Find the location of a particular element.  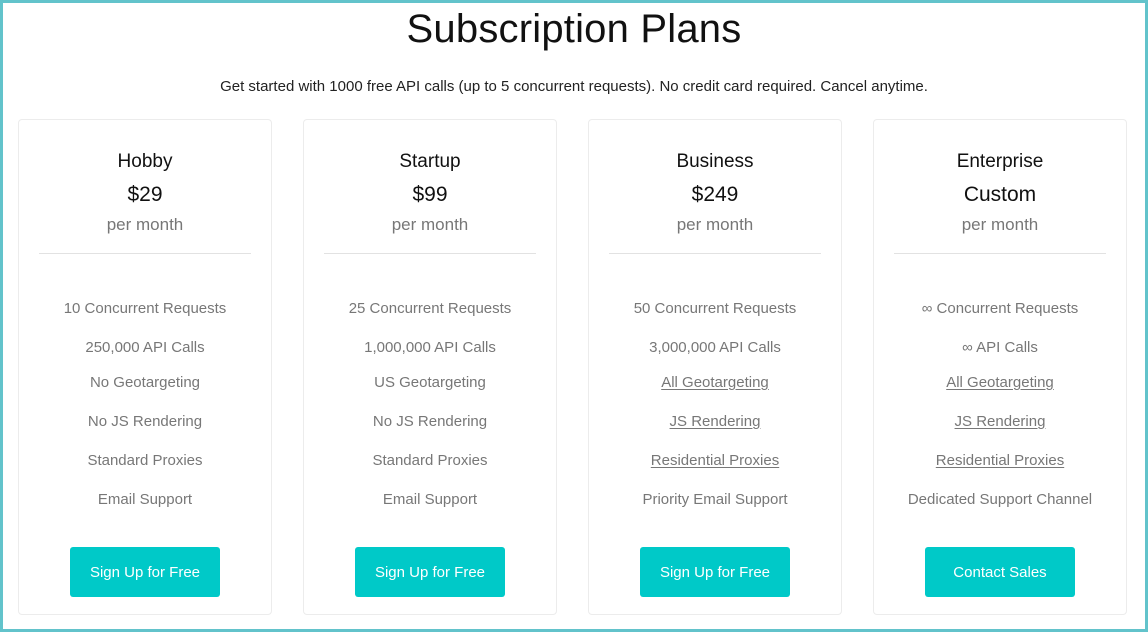

plan-price: $99 is located at coordinates (430, 194).